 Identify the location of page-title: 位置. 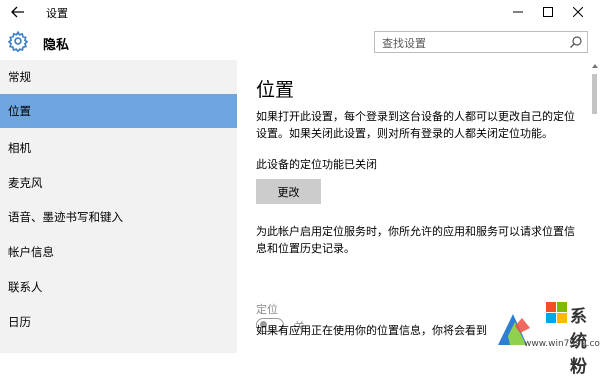
(275, 90).